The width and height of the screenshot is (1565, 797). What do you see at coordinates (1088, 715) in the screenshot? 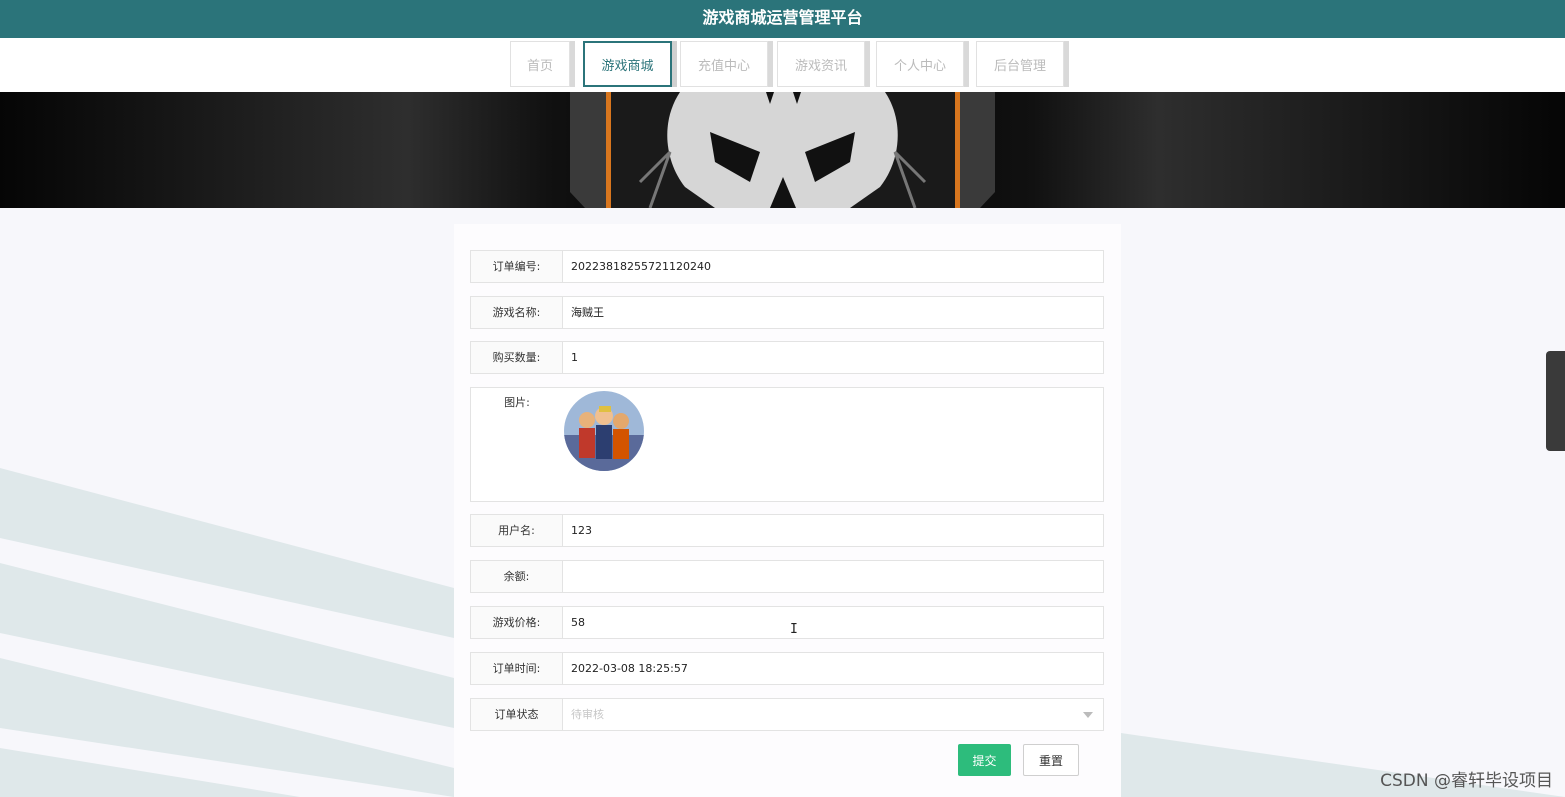
I see `chevron-down-icon` at bounding box center [1088, 715].